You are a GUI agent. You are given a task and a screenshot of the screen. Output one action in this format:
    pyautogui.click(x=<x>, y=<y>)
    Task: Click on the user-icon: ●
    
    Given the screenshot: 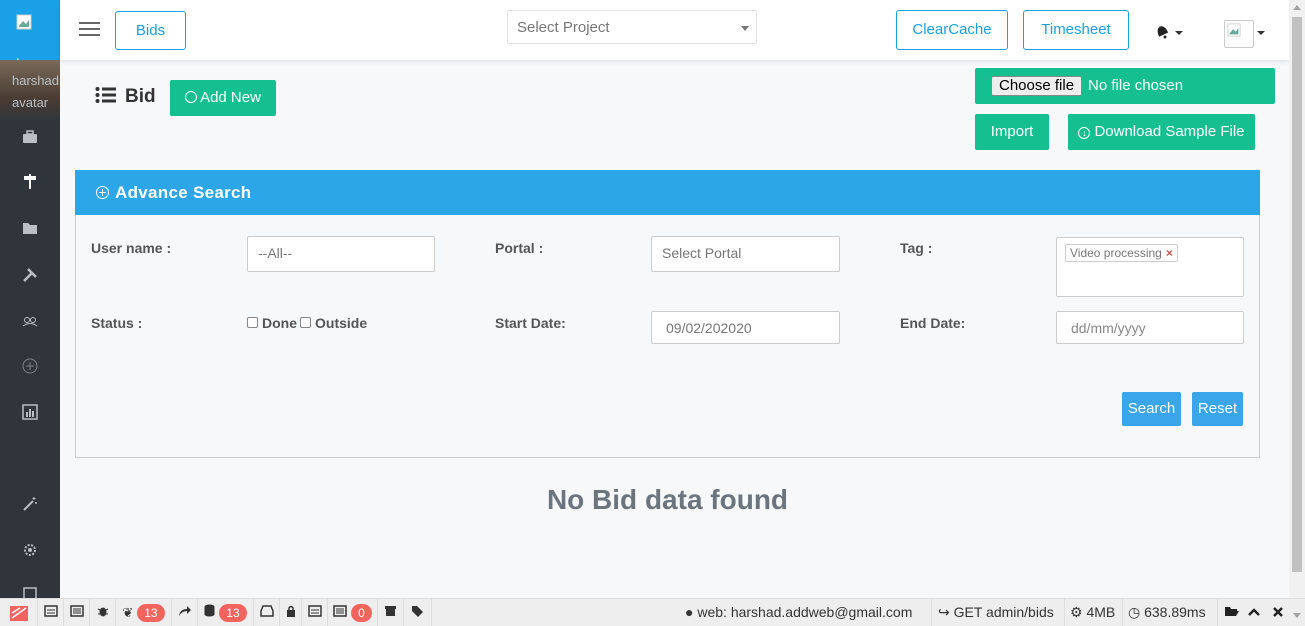 What is the action you would take?
    pyautogui.click(x=689, y=612)
    